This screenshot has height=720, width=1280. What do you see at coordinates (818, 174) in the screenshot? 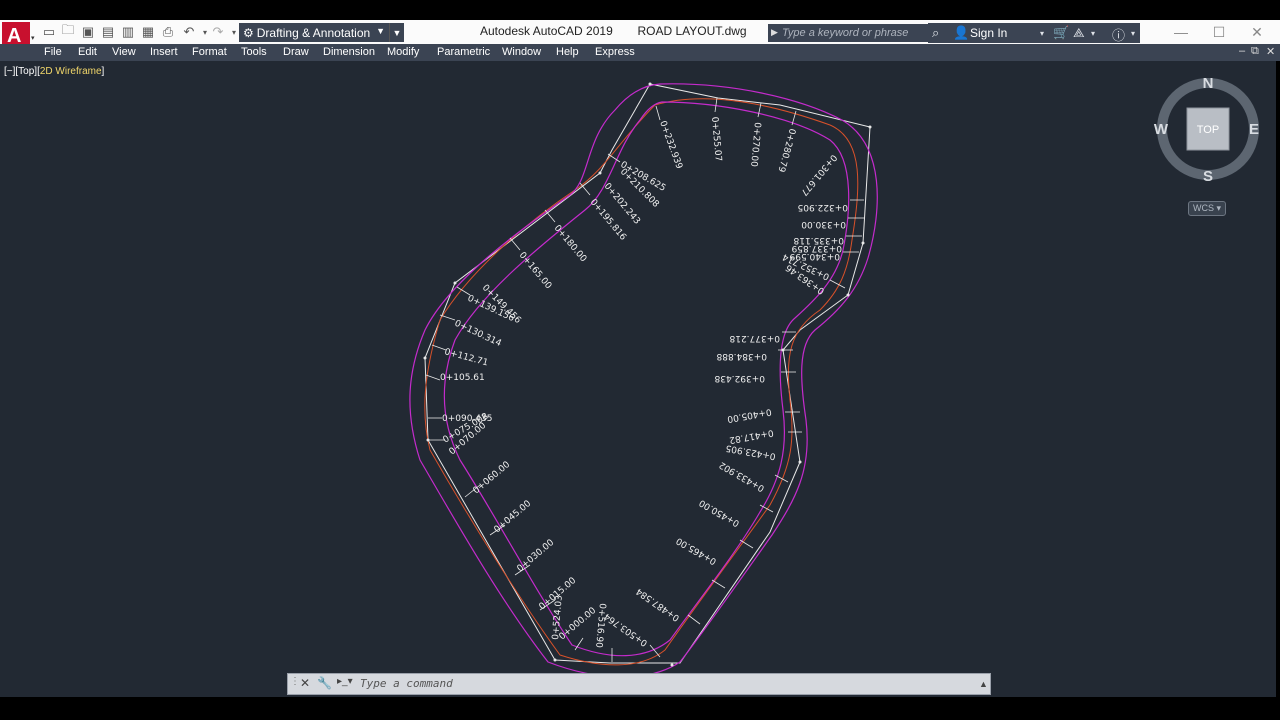
I see `station-label: 0+301.677` at bounding box center [818, 174].